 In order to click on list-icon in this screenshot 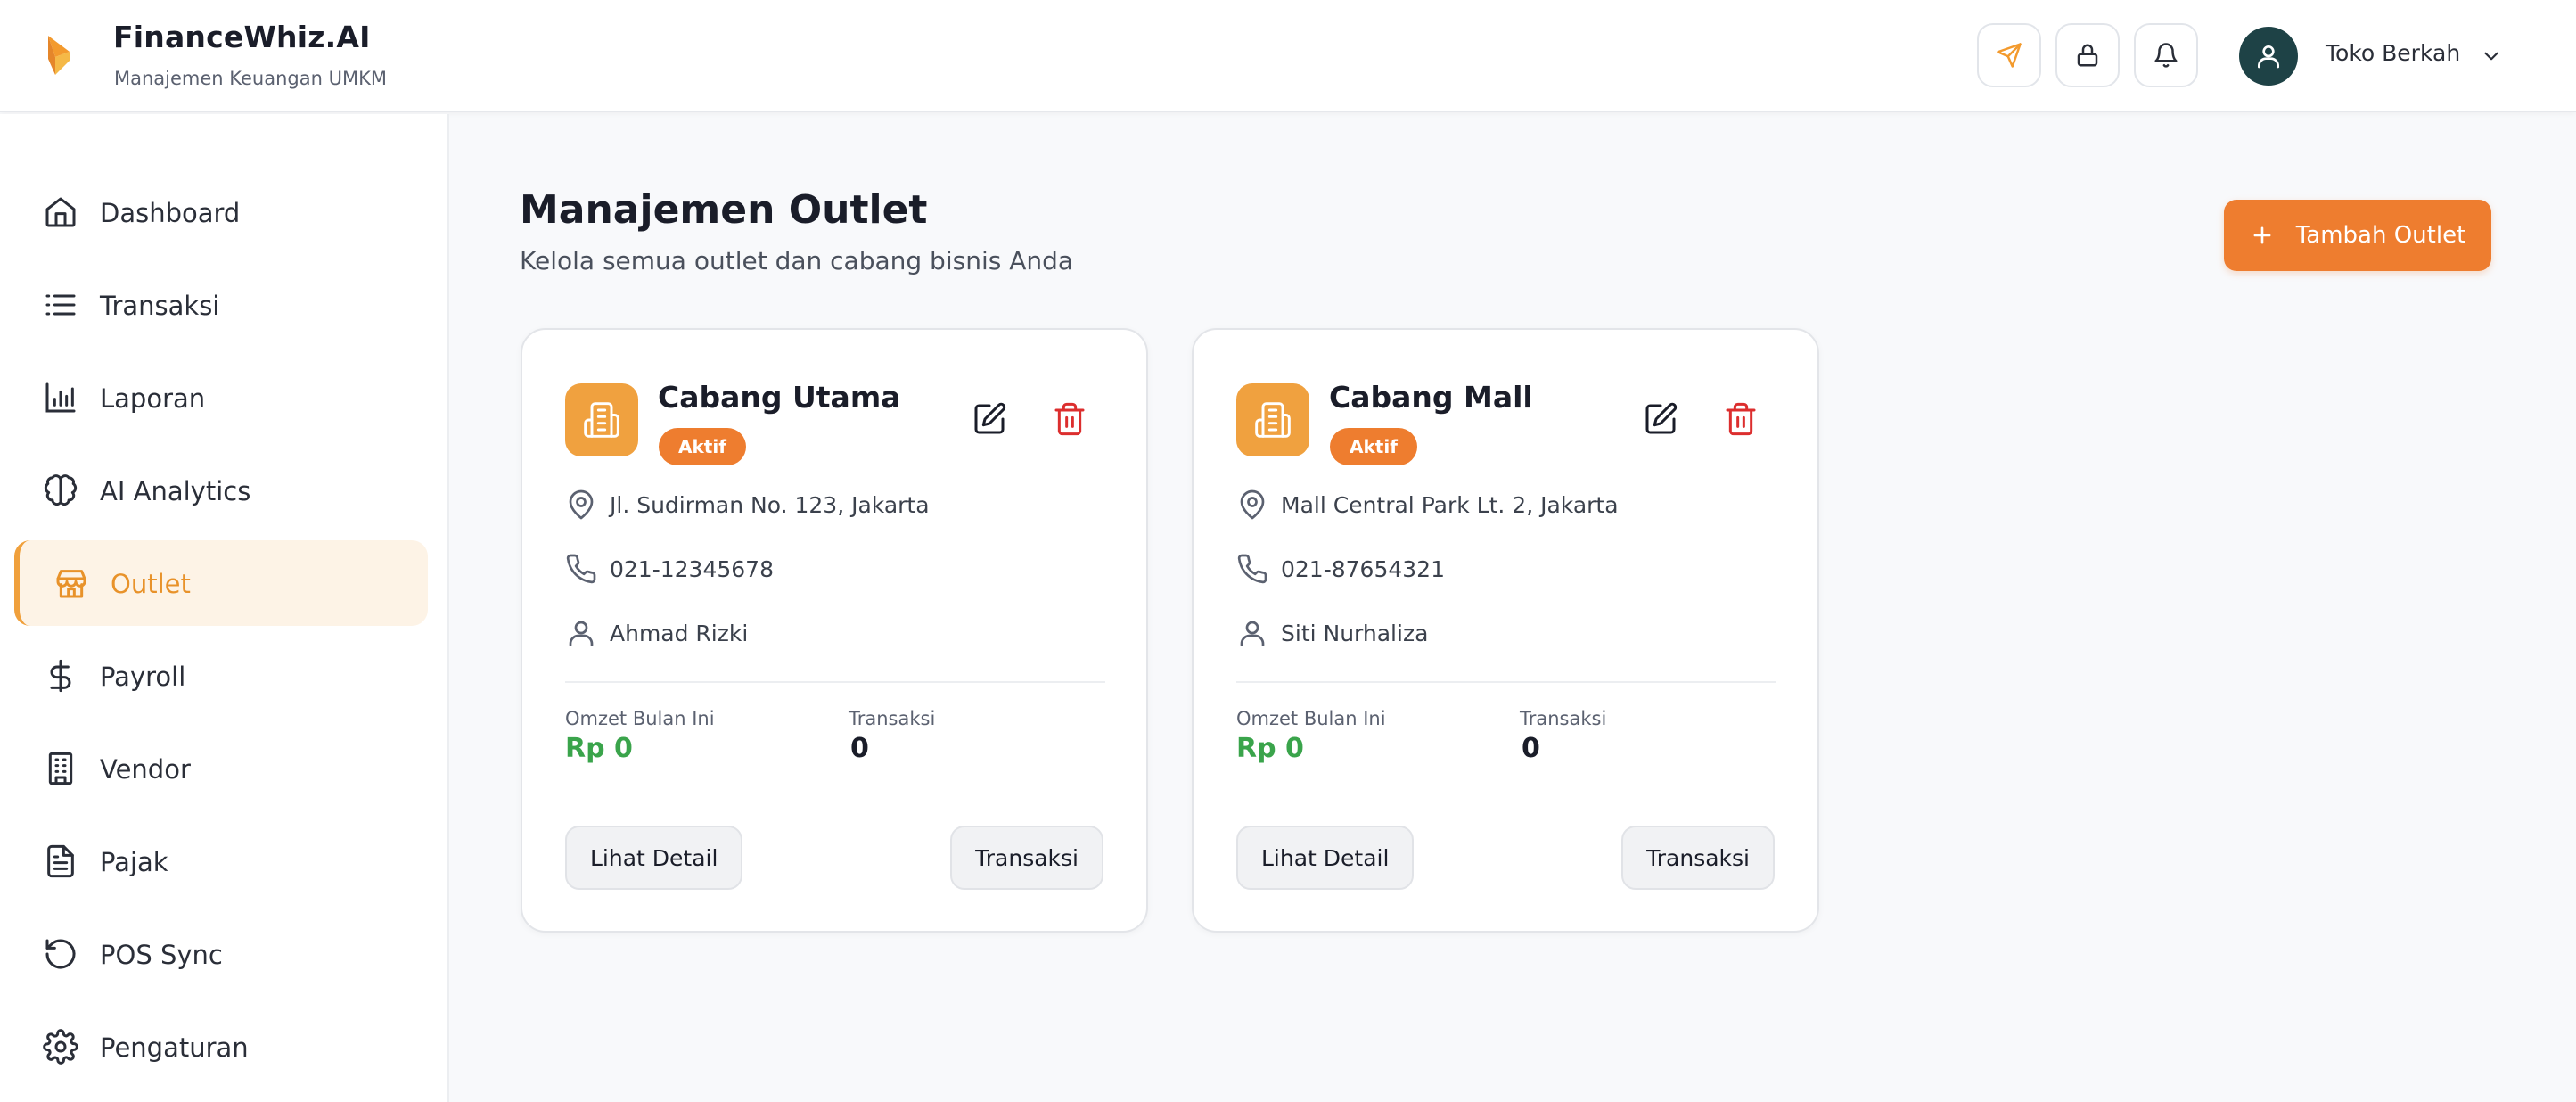, I will do `click(60, 305)`.